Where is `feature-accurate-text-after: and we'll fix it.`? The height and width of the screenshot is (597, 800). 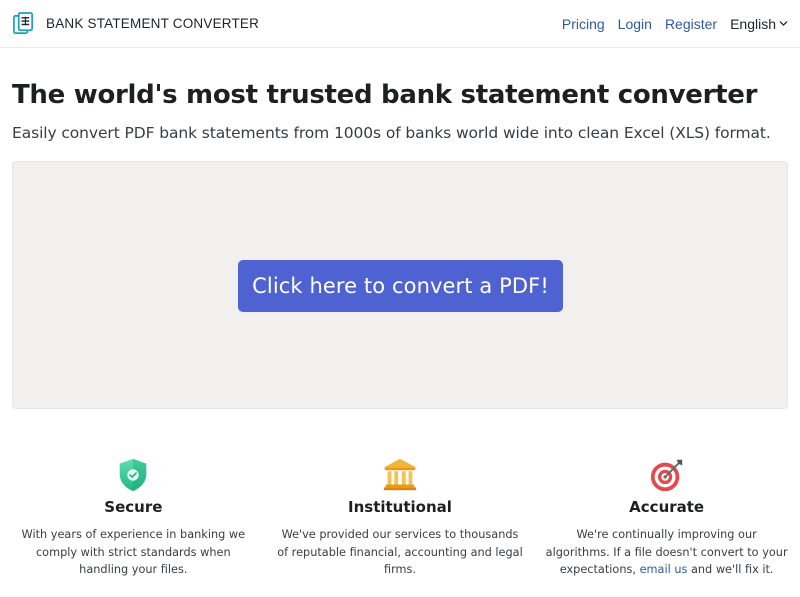
feature-accurate-text-after: and we'll fix it. is located at coordinates (732, 569).